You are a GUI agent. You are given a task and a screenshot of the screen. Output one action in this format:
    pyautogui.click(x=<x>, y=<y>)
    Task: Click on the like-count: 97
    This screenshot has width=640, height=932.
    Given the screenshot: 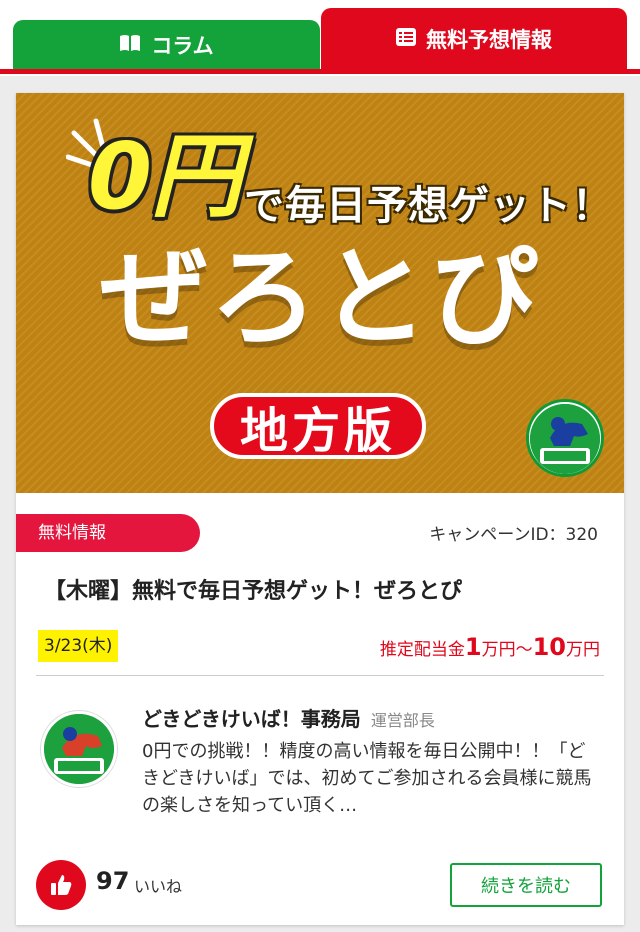 What is the action you would take?
    pyautogui.click(x=113, y=881)
    